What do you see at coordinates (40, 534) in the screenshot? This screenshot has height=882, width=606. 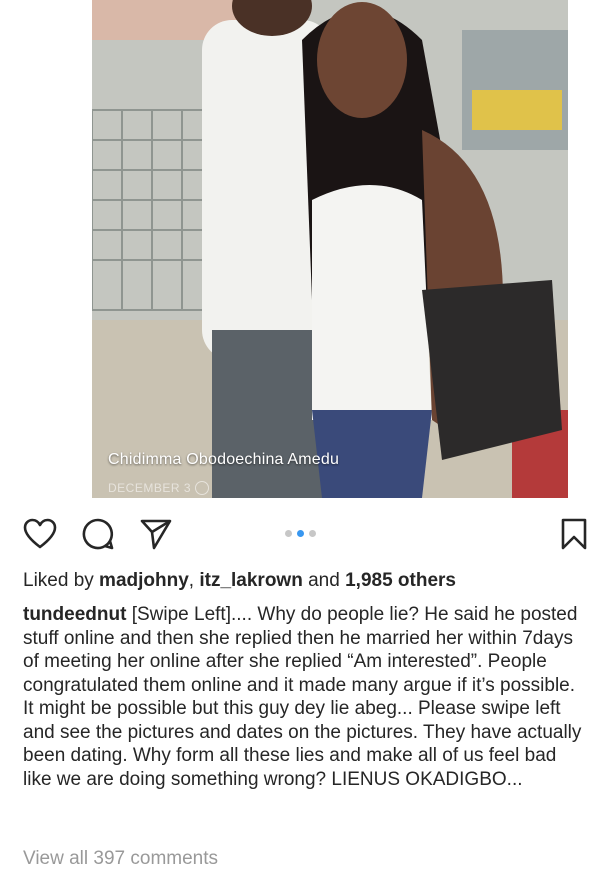 I see `heart-icon` at bounding box center [40, 534].